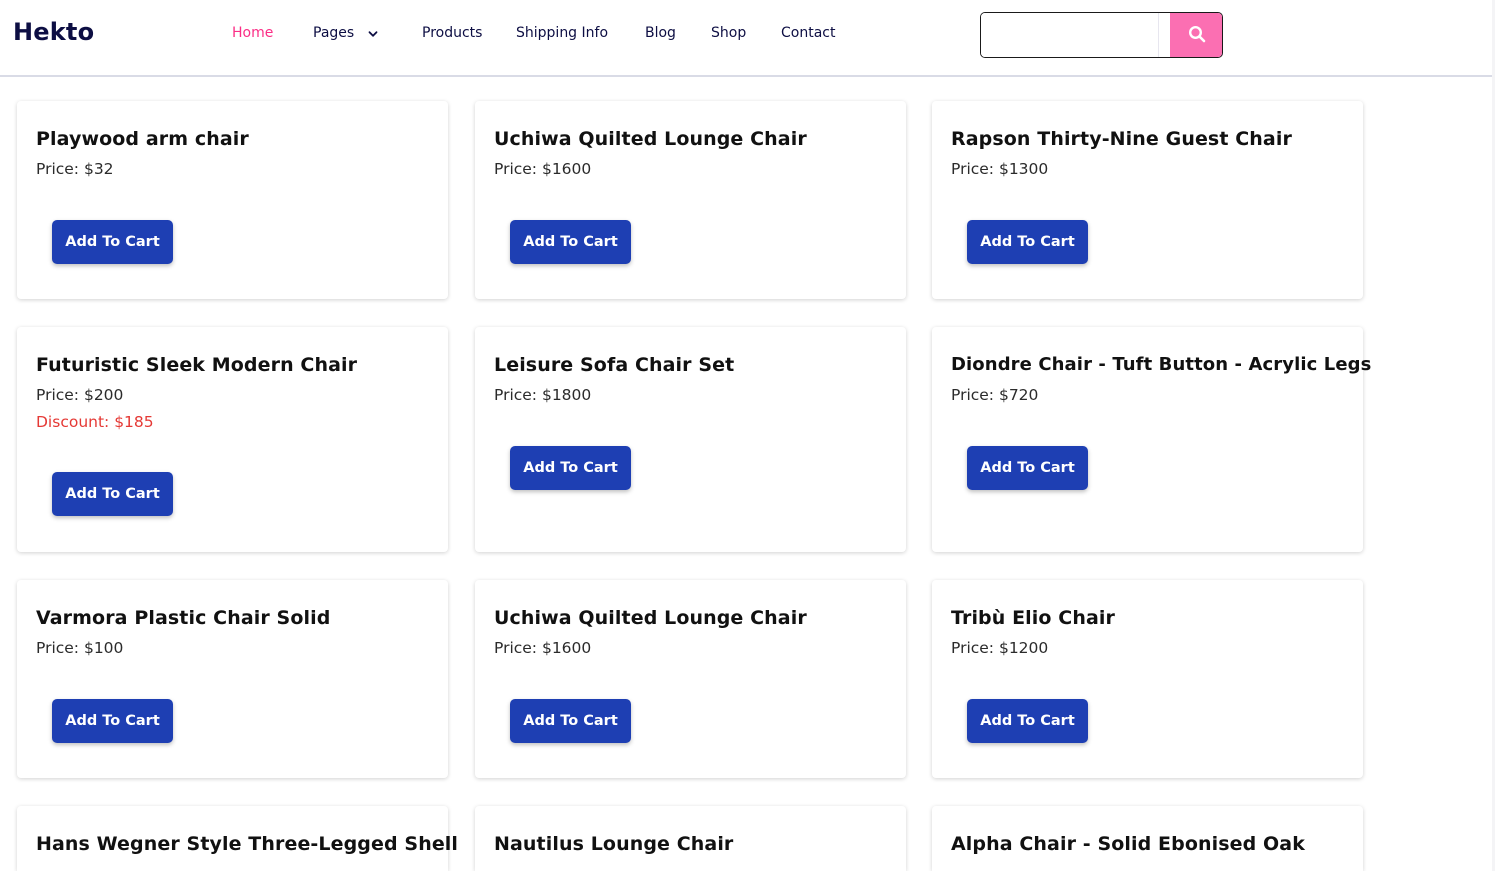 The height and width of the screenshot is (871, 1495). Describe the element at coordinates (660, 33) in the screenshot. I see `nav-blog: Blog` at that location.